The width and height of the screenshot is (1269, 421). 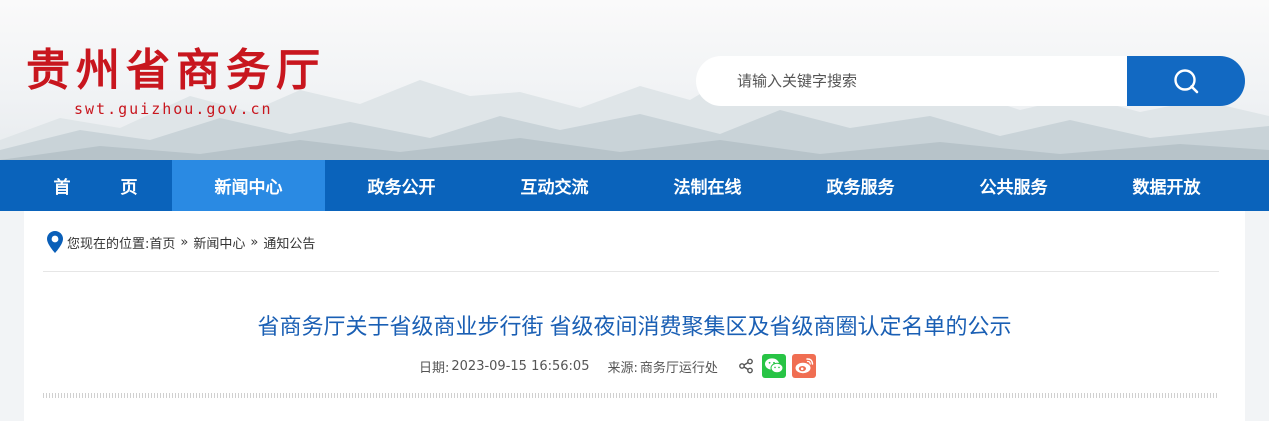 I want to click on location-pin-icon, so click(x=55, y=242).